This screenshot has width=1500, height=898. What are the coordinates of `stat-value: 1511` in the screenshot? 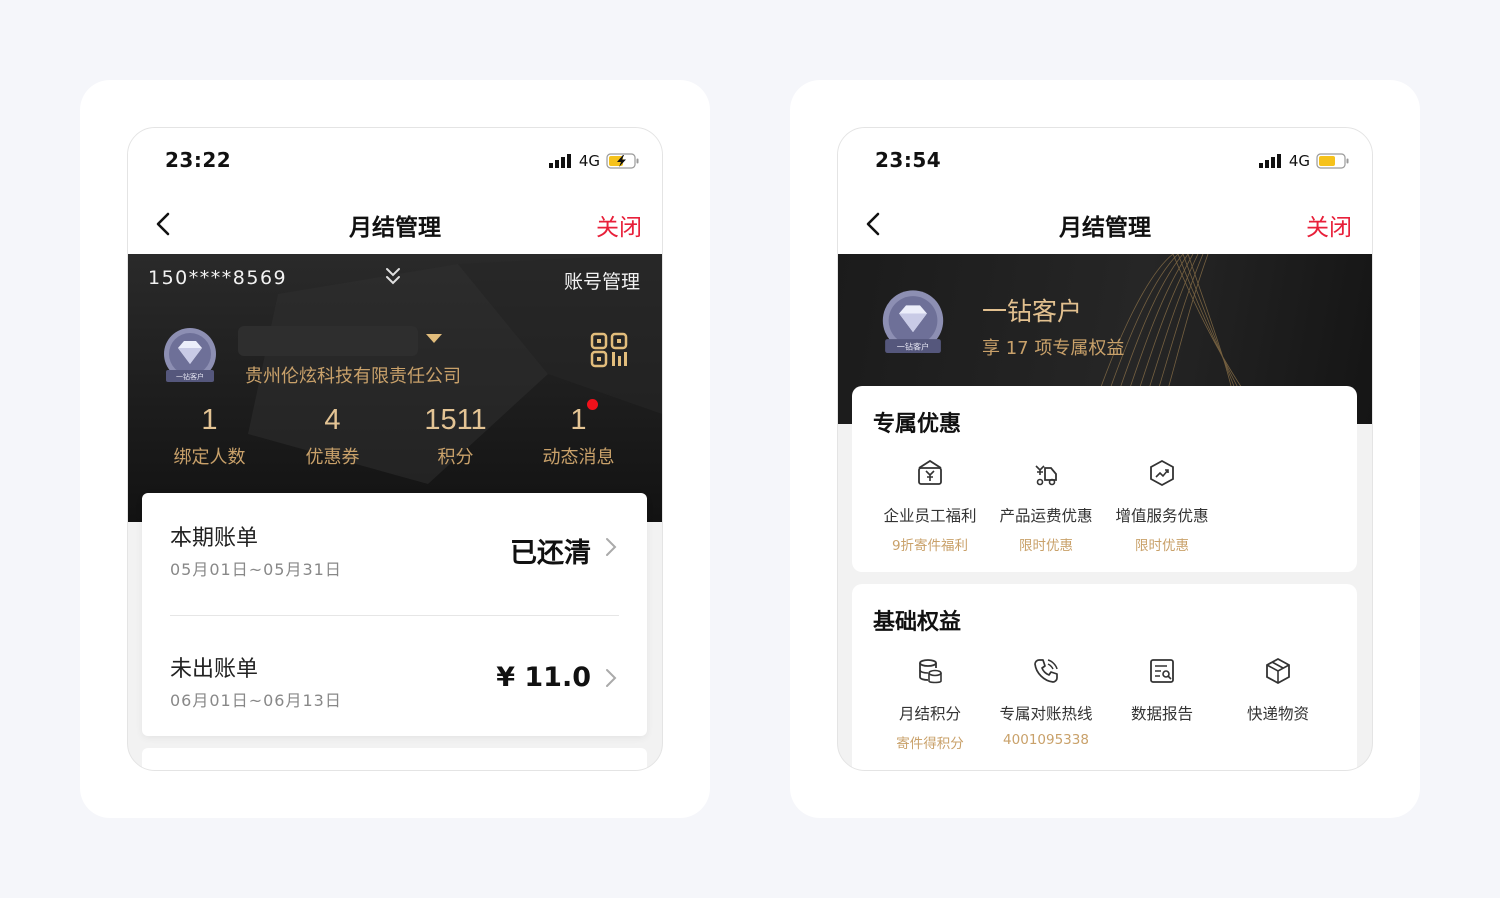 It's located at (455, 420).